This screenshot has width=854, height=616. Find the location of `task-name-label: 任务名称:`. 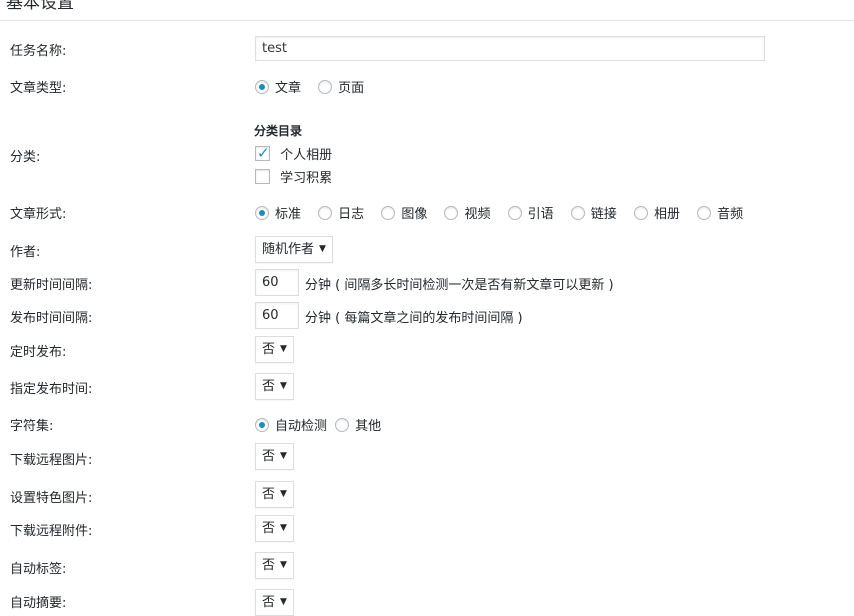

task-name-label: 任务名称: is located at coordinates (38, 51).